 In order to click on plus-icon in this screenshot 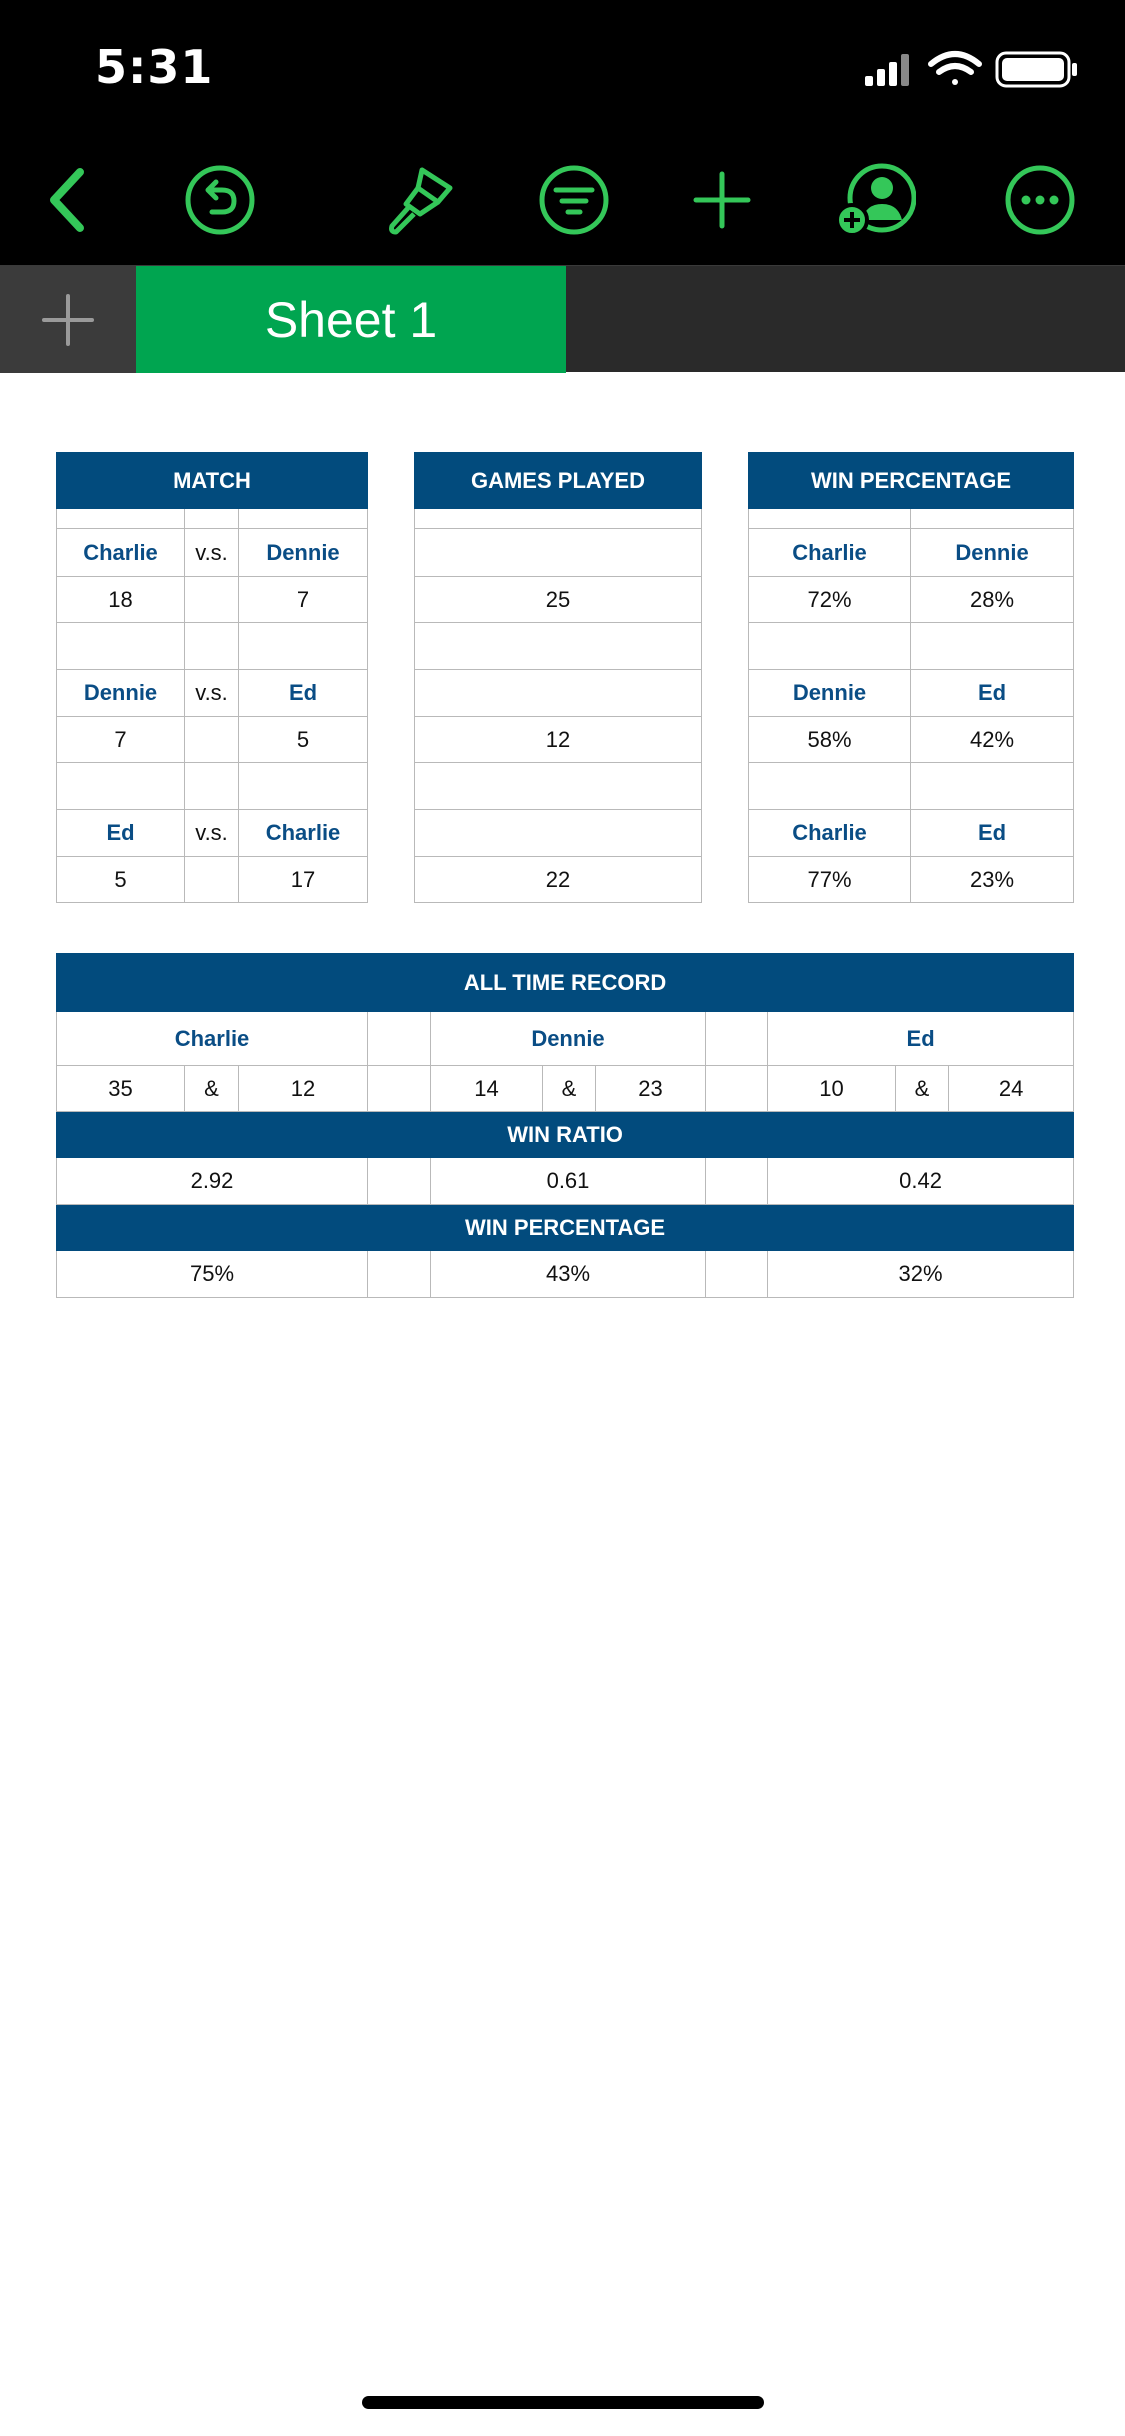, I will do `click(68, 319)`.